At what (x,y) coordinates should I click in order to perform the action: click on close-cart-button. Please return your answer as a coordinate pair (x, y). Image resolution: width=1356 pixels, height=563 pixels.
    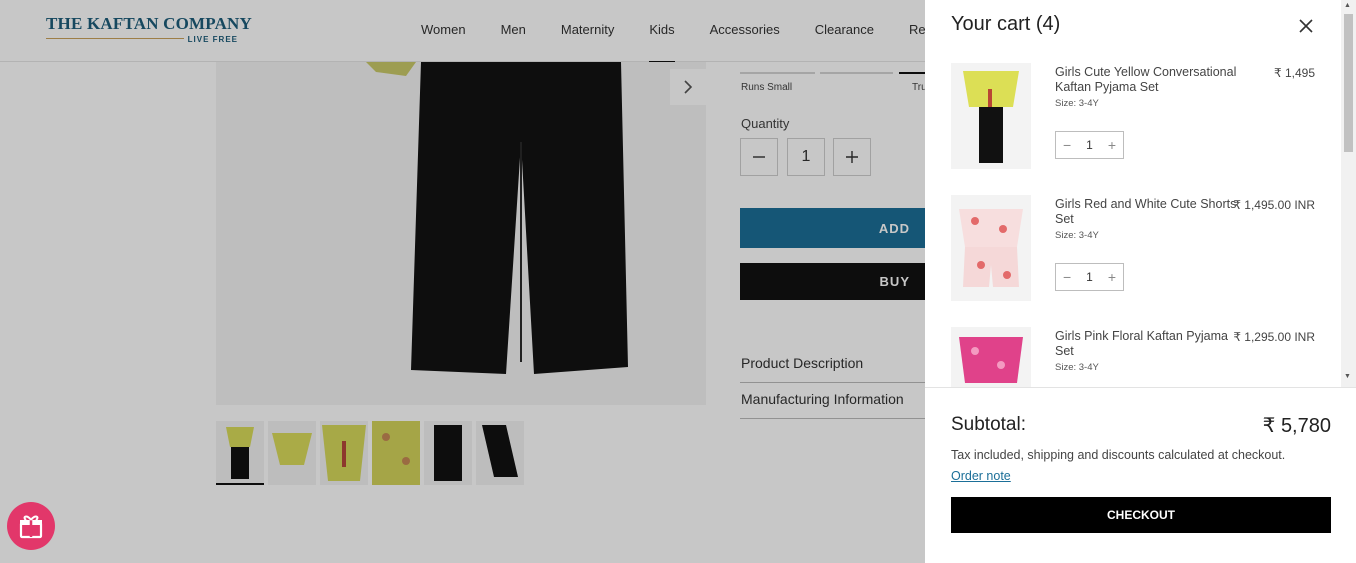
    Looking at the image, I should click on (1306, 26).